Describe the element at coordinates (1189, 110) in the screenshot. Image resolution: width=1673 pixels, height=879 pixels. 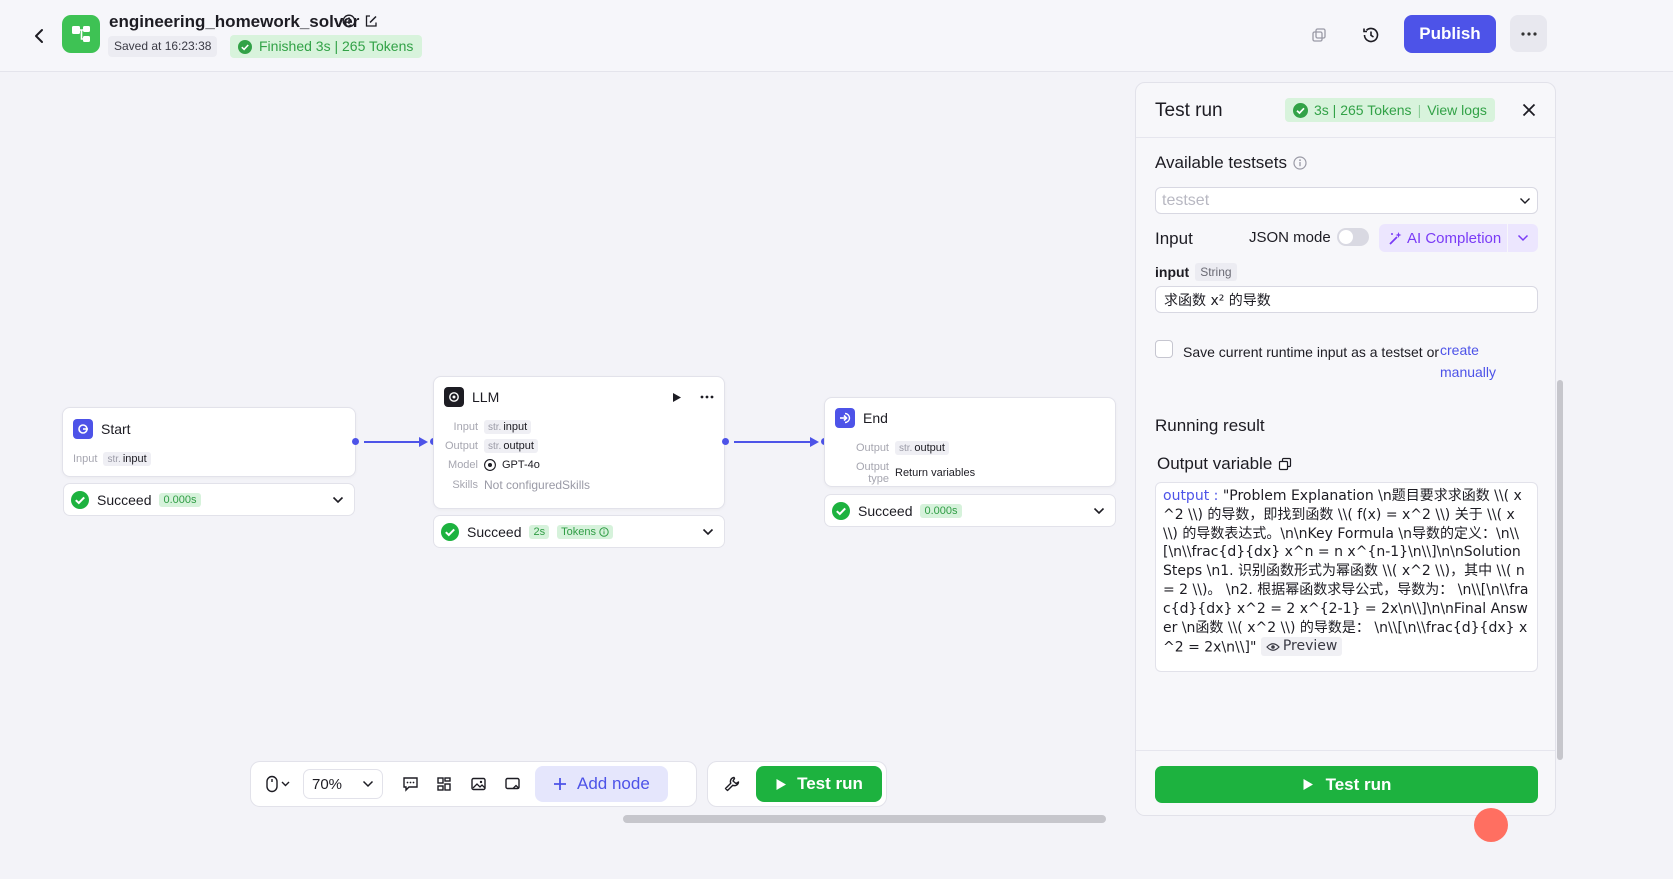
I see `panel-title: Test run` at that location.